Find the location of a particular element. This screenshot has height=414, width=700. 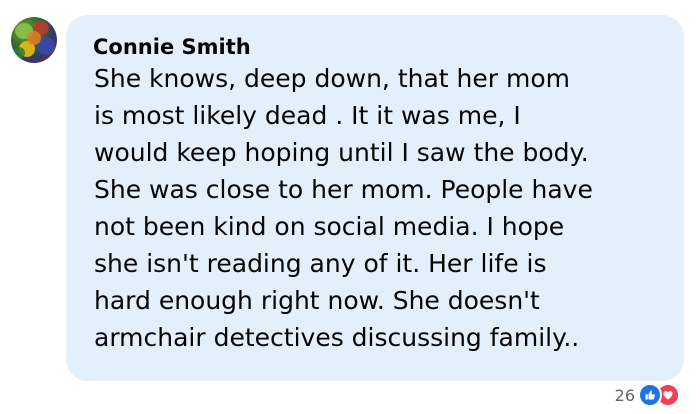

comment-line: is most likely dead . It it was me, I is located at coordinates (307, 115).